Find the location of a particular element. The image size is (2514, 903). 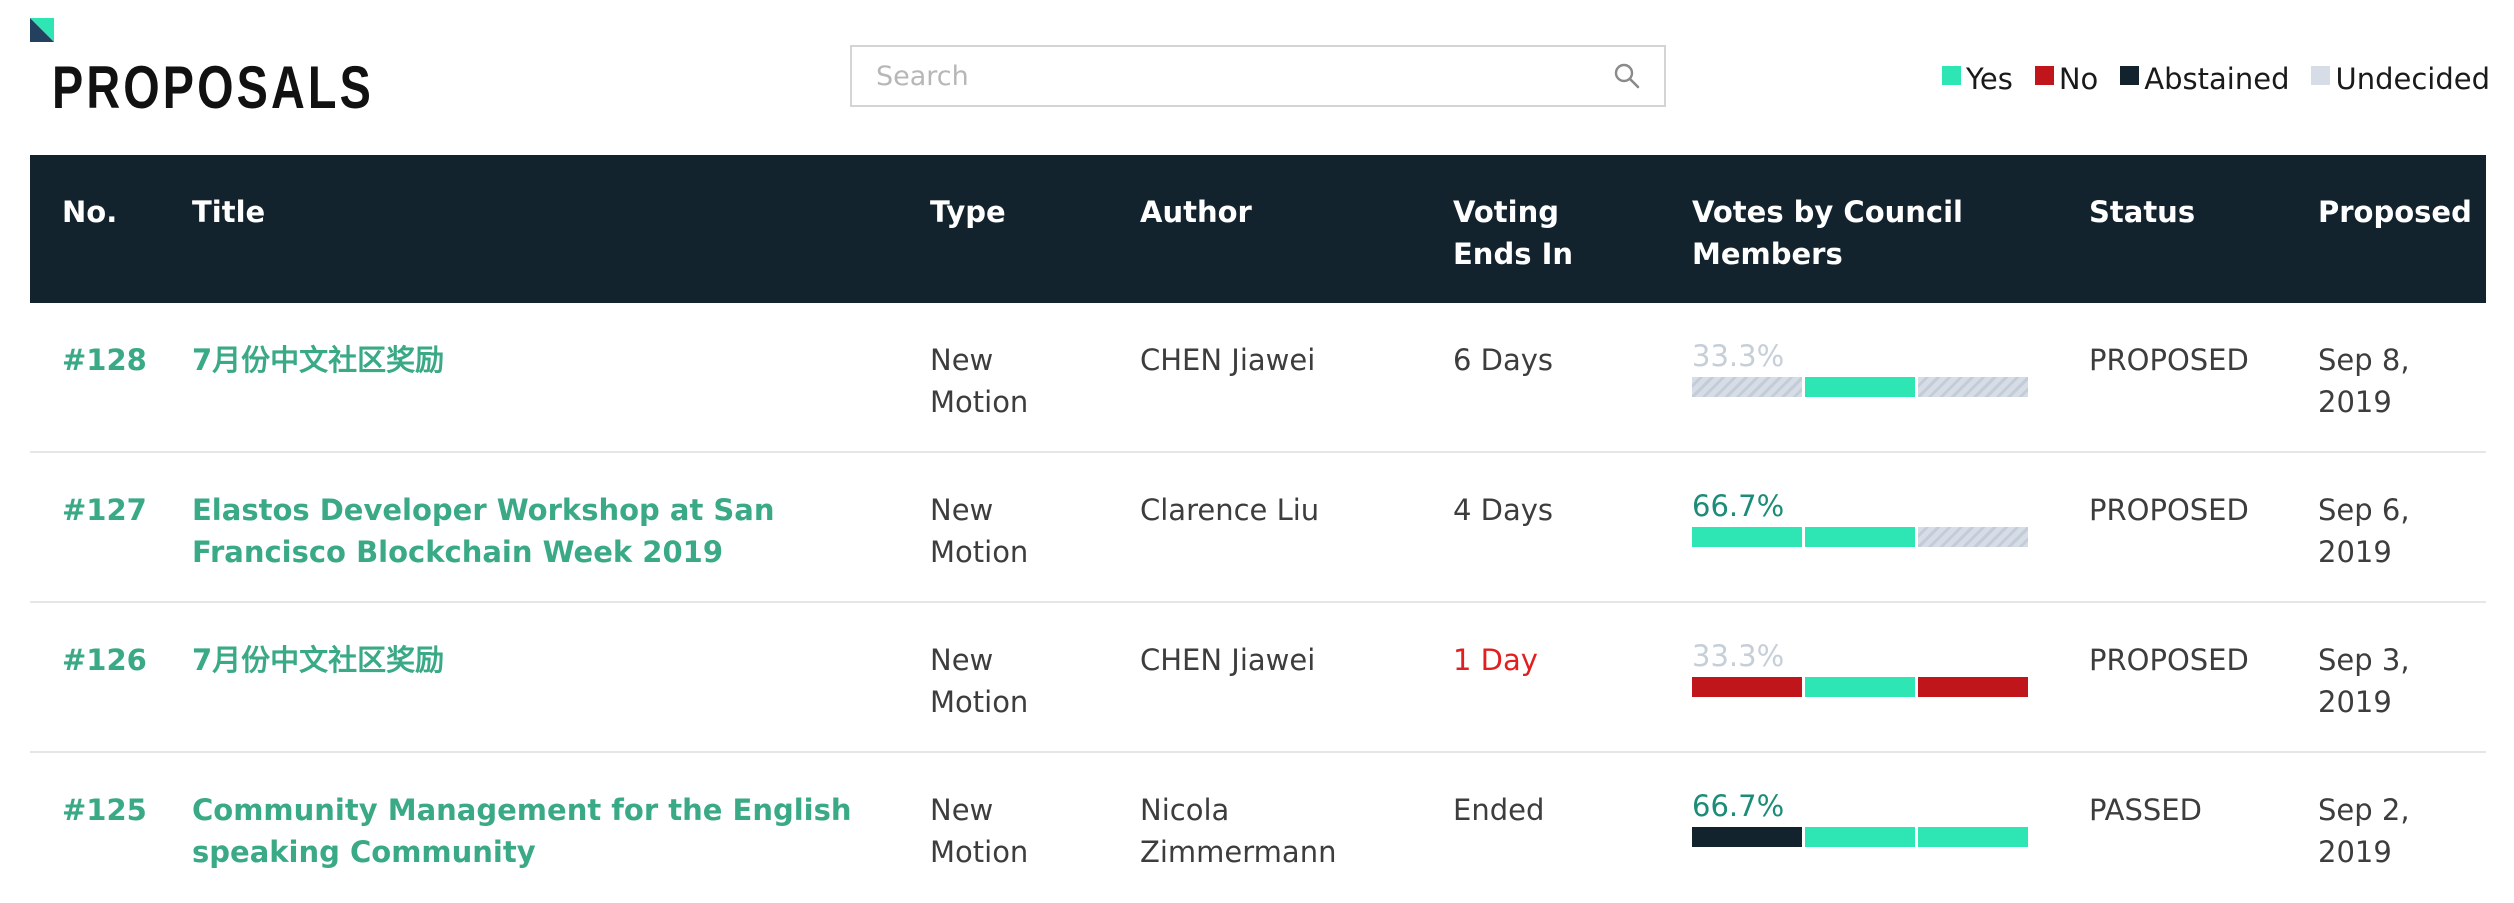

legend-label-undecided: Undecided is located at coordinates (2412, 79).